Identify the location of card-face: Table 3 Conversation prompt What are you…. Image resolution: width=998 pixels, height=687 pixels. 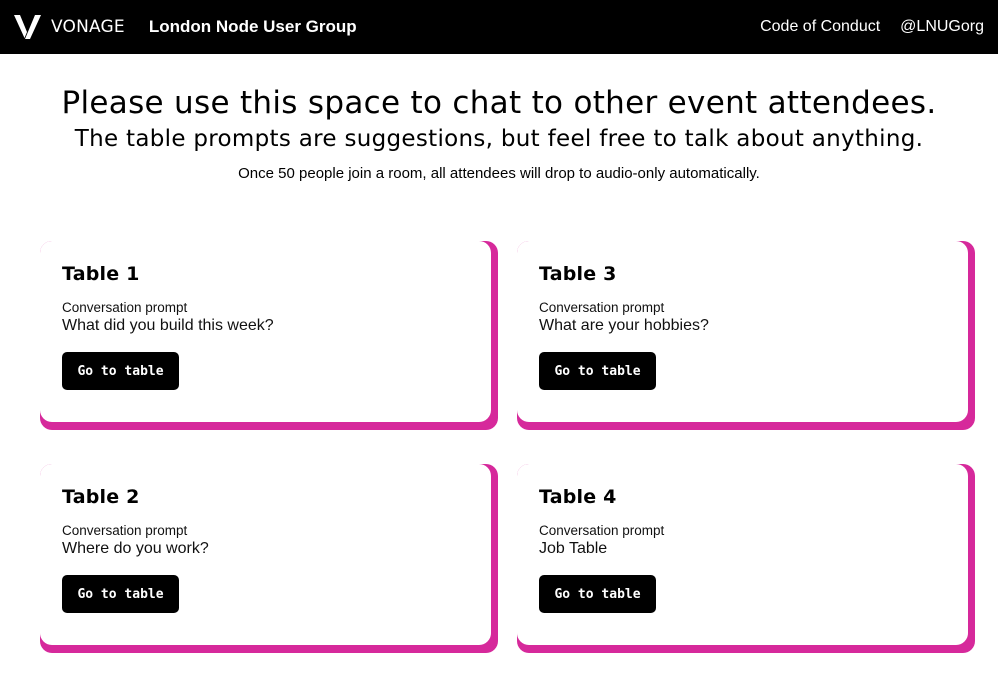
(742, 331).